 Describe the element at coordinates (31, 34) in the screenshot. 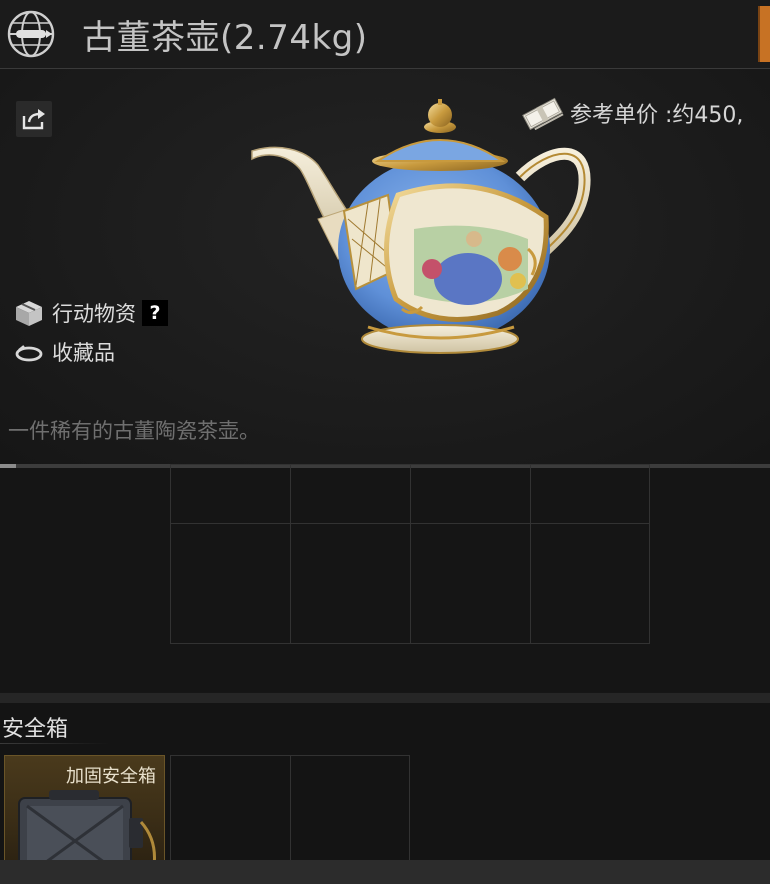

I see `globe-icon` at that location.